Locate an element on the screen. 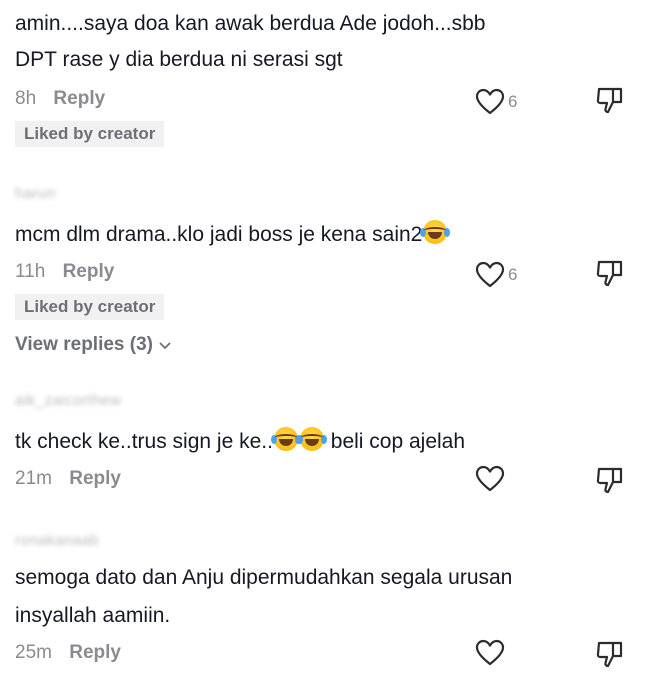 Image resolution: width=647 pixels, height=676 pixels. view-replies-button: View replies (3) is located at coordinates (93, 345).